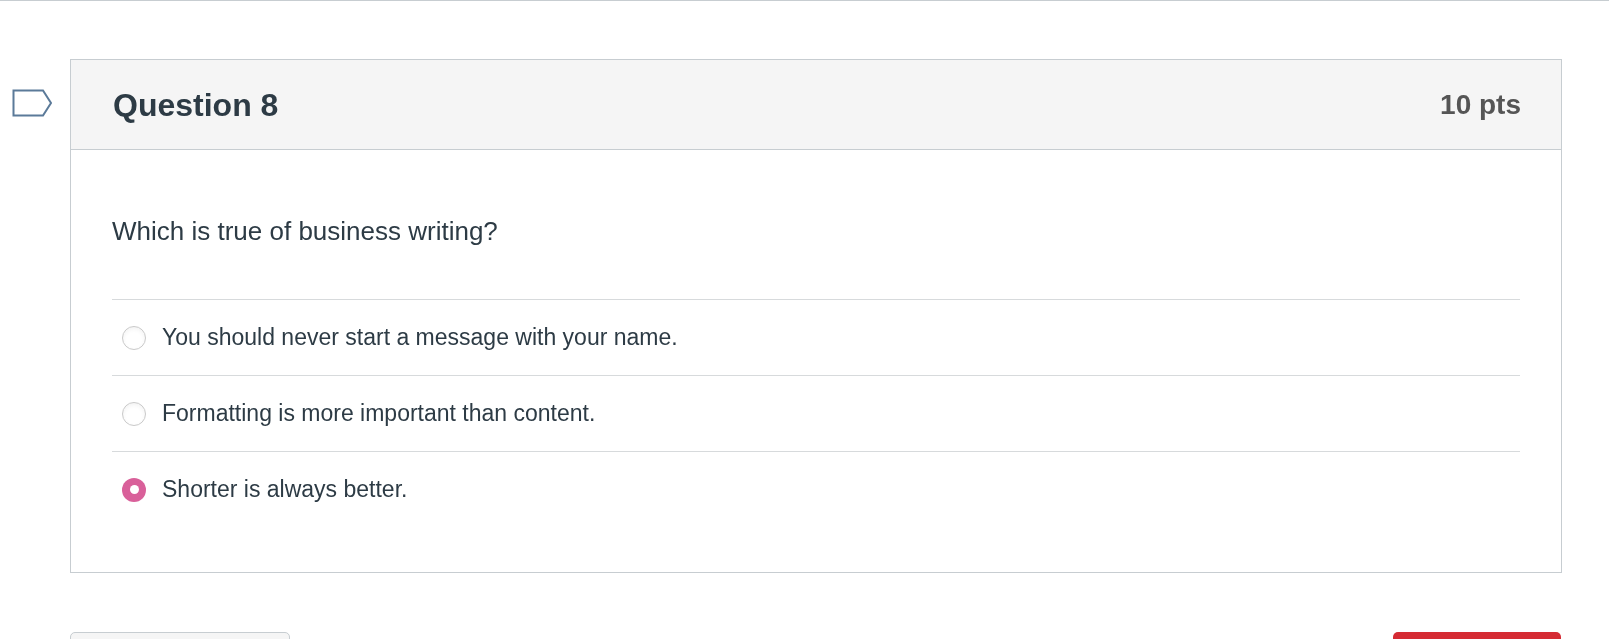 Image resolution: width=1609 pixels, height=639 pixels. What do you see at coordinates (285, 489) in the screenshot?
I see `answer-label: Shorter is always better.` at bounding box center [285, 489].